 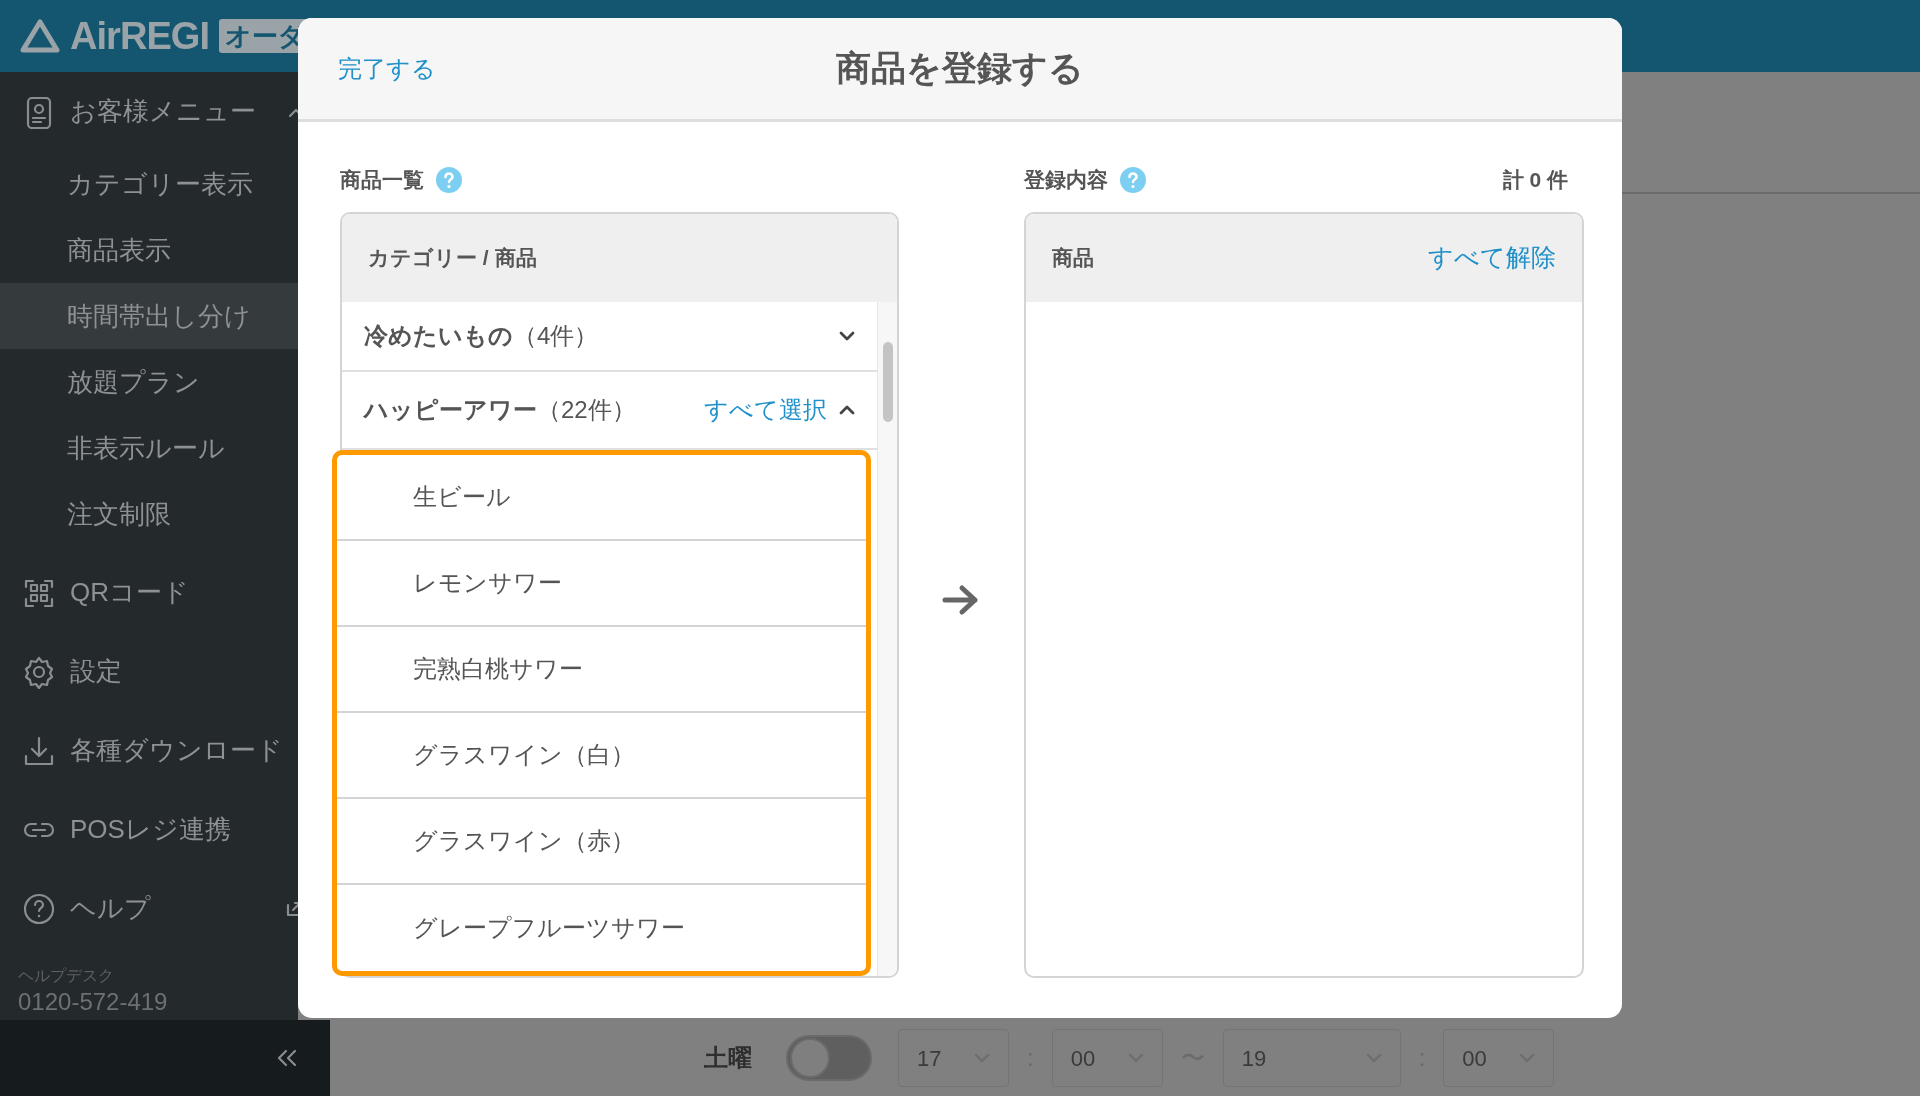 What do you see at coordinates (140, 36) in the screenshot?
I see `logo-text: AirREGI` at bounding box center [140, 36].